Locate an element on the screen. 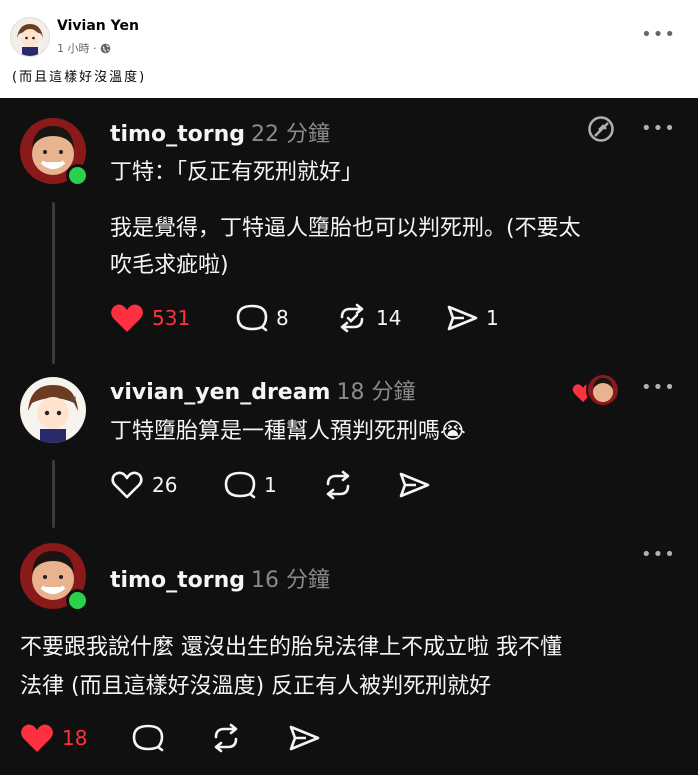 The image size is (698, 775). like-count: 26 is located at coordinates (165, 485).